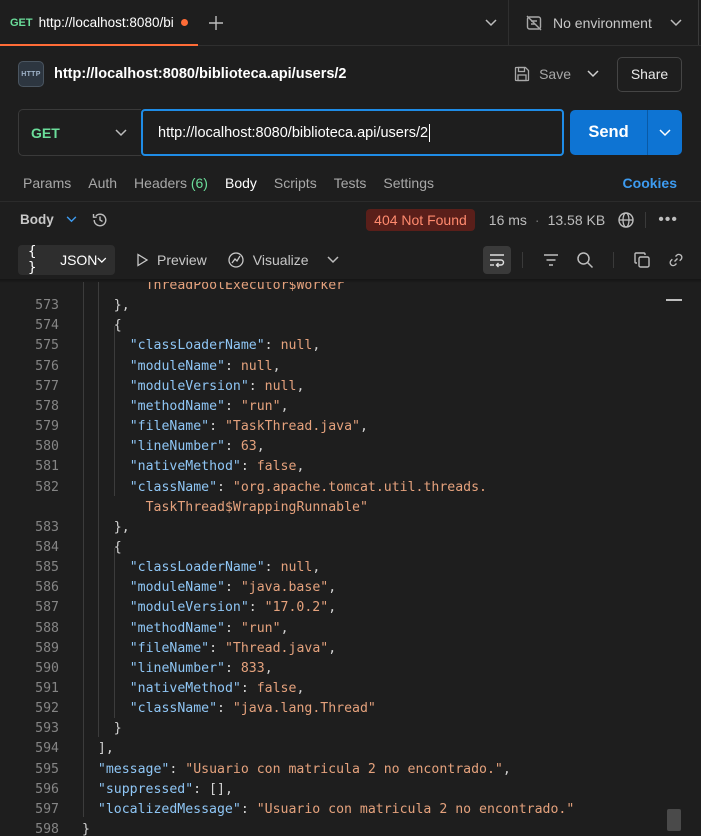  Describe the element at coordinates (47, 306) in the screenshot. I see `line-number: 573` at that location.